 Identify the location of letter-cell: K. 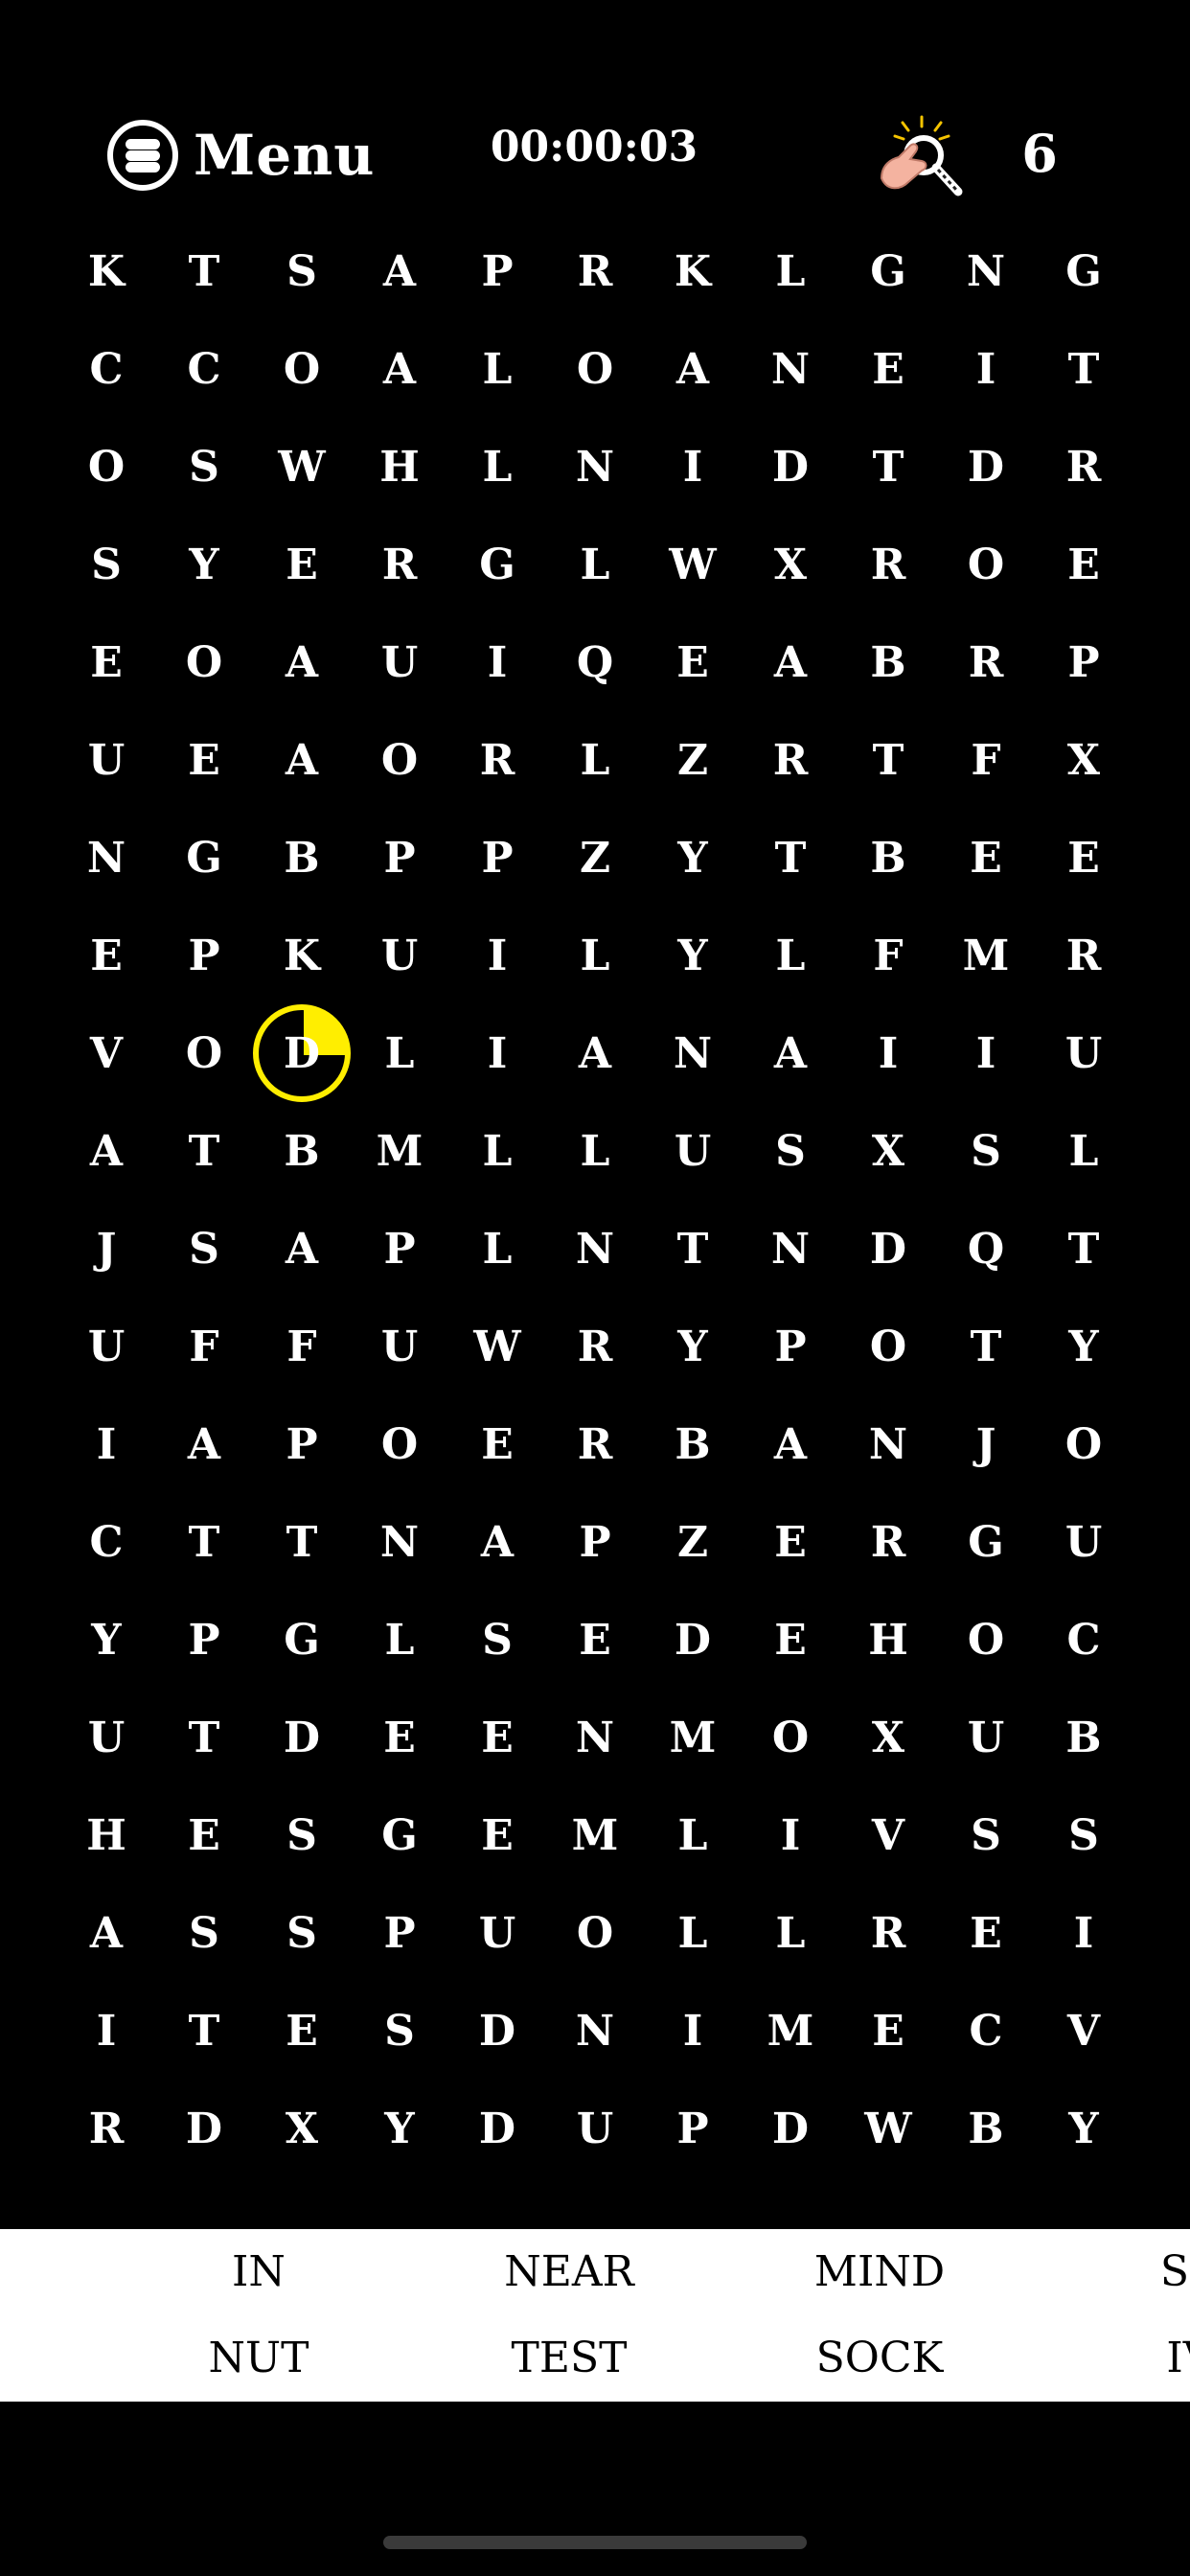
(693, 271).